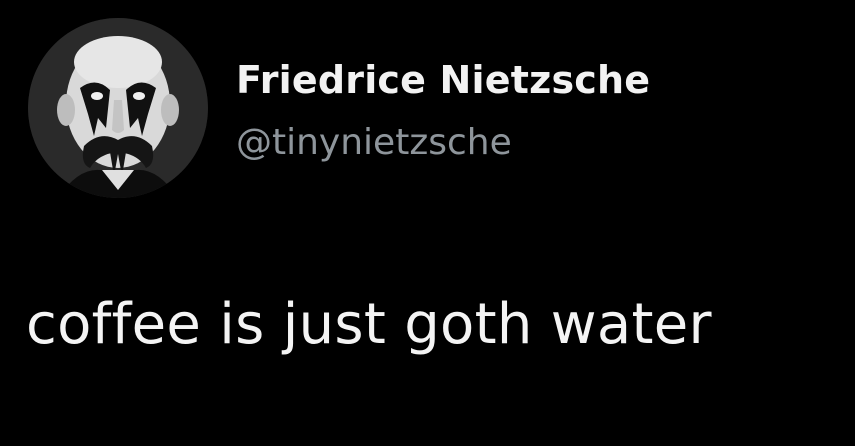 The width and height of the screenshot is (855, 446). I want to click on author-handle: @tinynietzsche, so click(374, 142).